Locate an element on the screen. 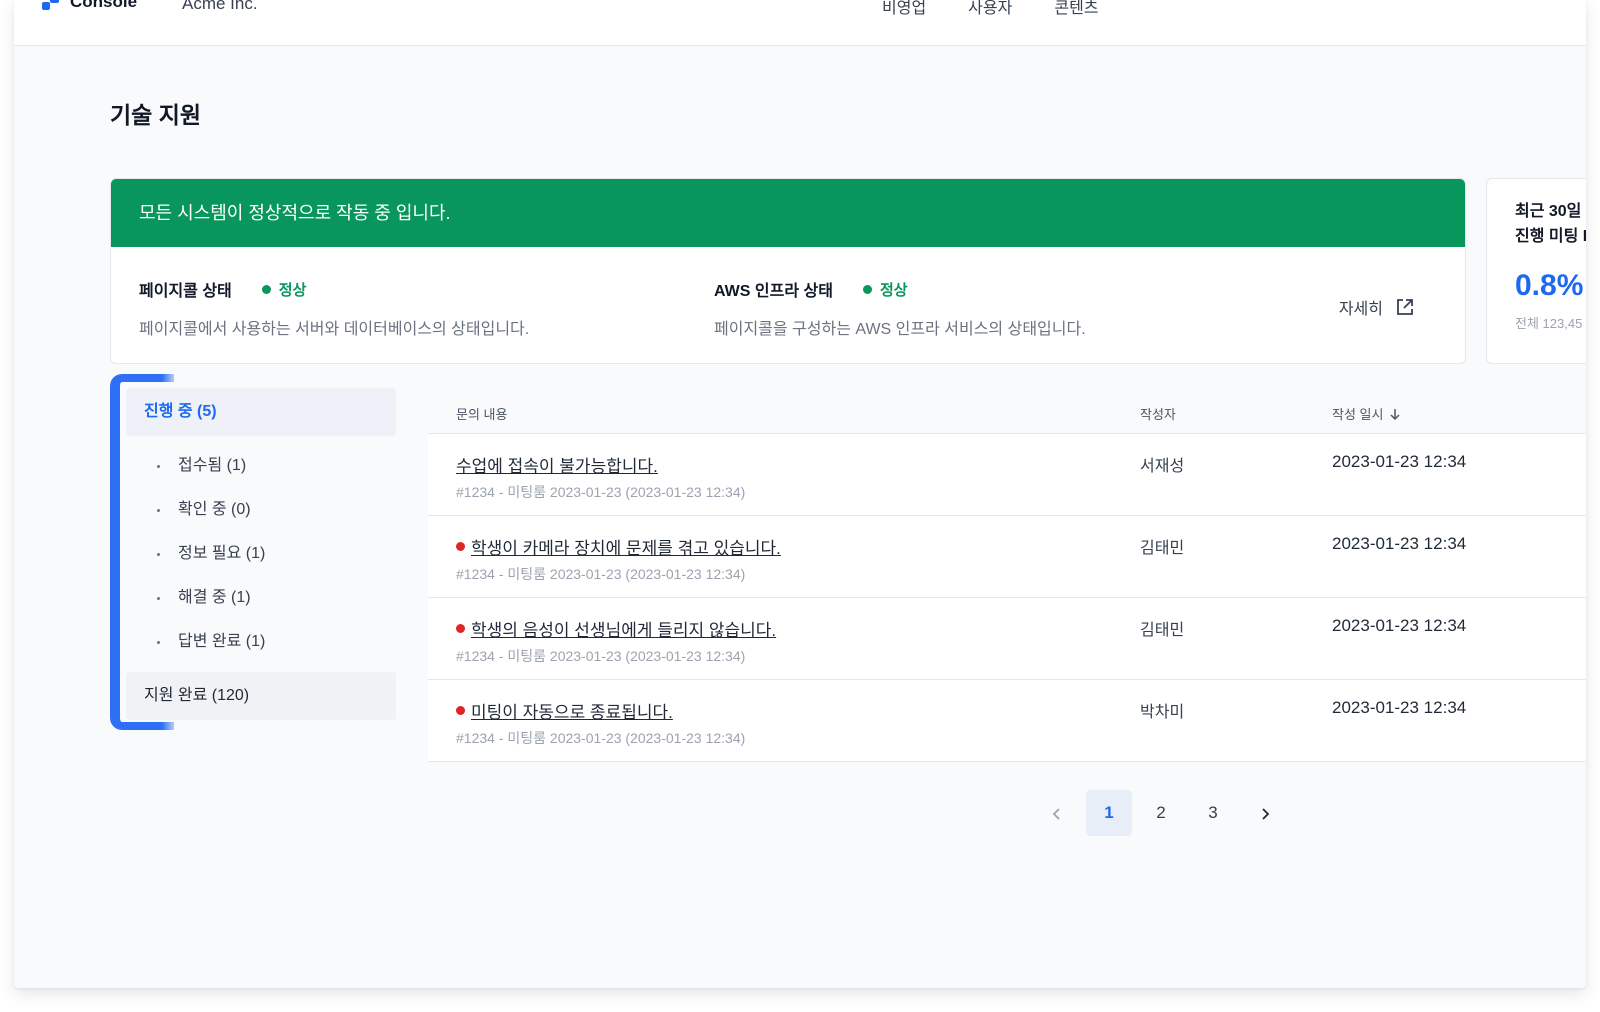  nav-item-2: 콘텐츠 is located at coordinates (1076, 9).